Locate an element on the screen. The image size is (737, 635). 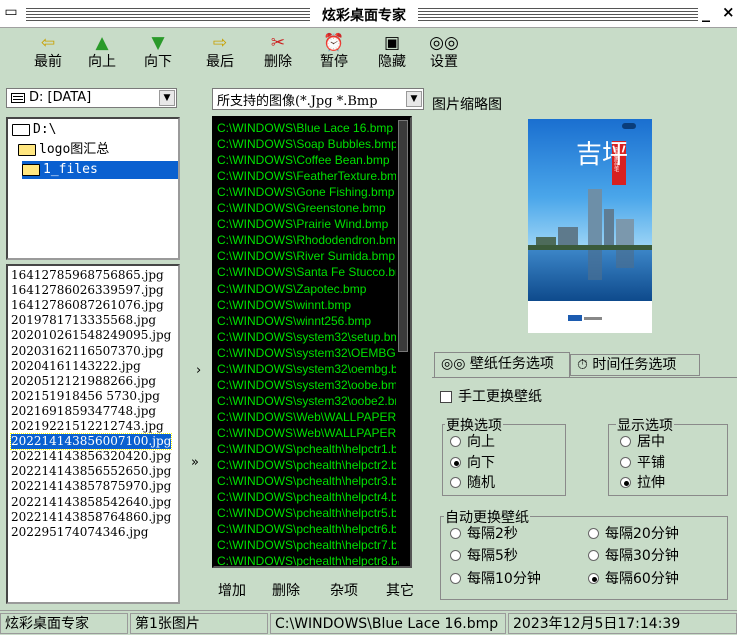
path-list-item: C:\WINDOWS\system32\setup.bmp is located at coordinates (308, 337).